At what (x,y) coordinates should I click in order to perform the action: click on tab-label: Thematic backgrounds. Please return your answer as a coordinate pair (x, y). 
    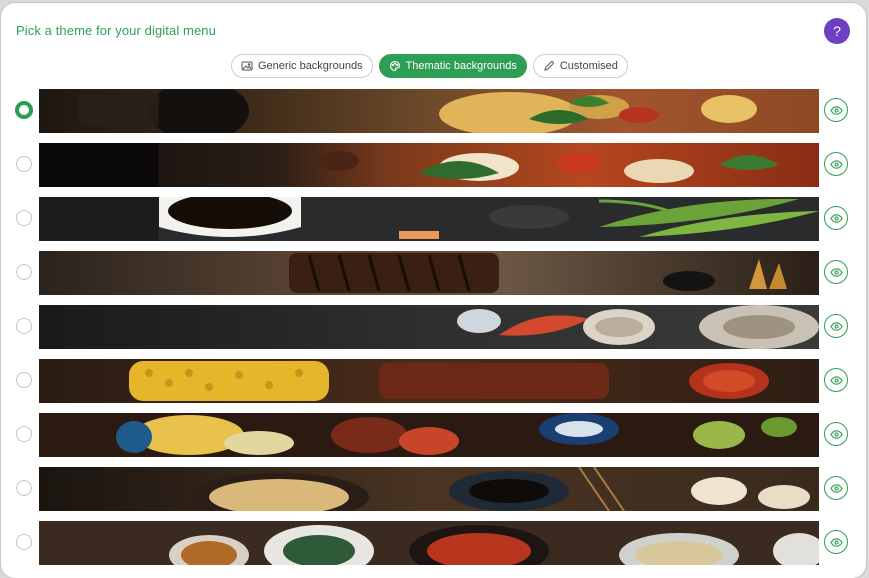
    Looking at the image, I should click on (461, 66).